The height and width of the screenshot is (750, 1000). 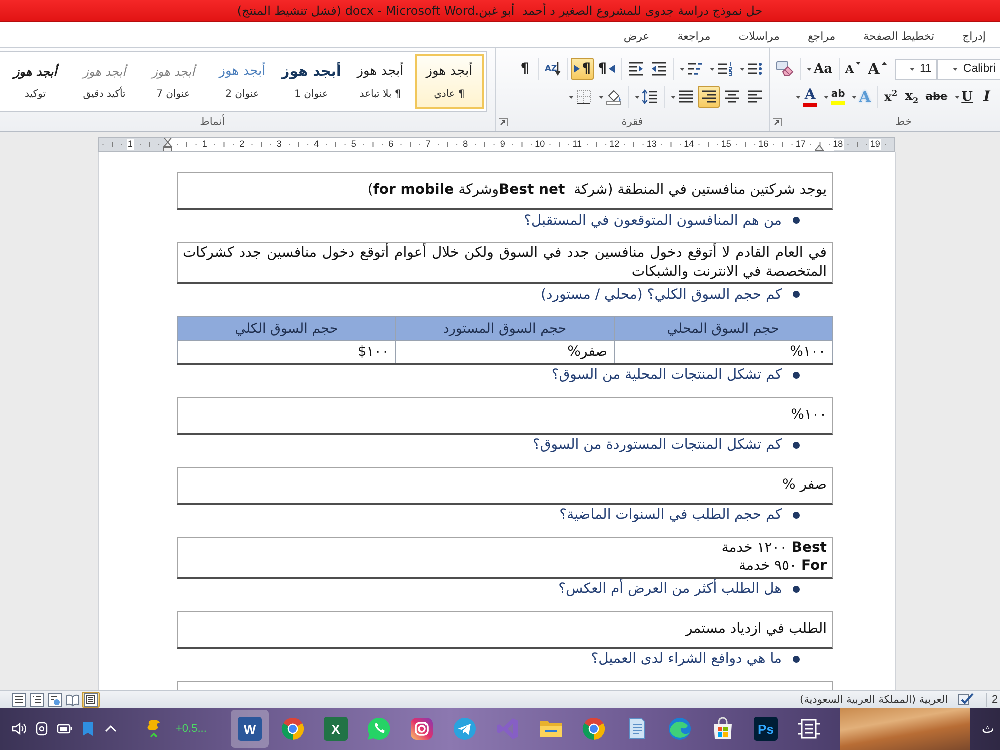 I want to click on grow-font-button: A, so click(x=877, y=69).